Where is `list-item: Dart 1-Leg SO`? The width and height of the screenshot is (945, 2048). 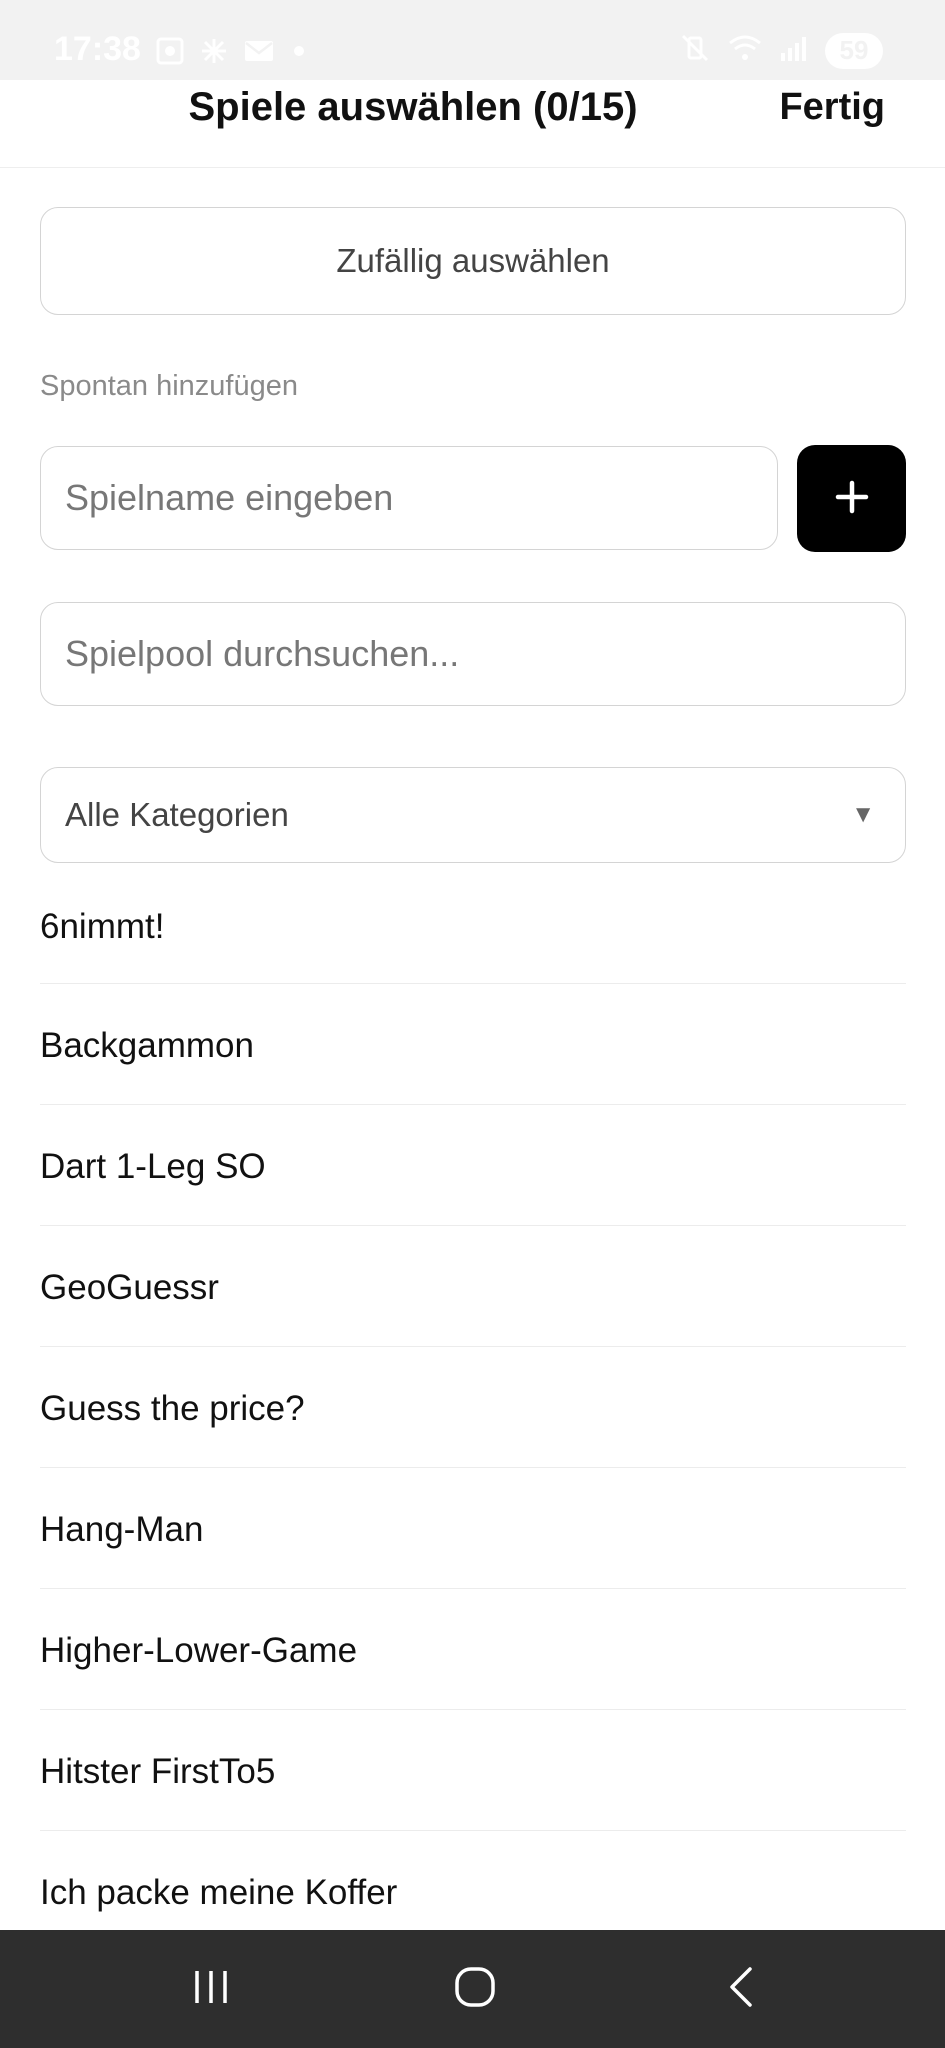
list-item: Dart 1-Leg SO is located at coordinates (473, 1165).